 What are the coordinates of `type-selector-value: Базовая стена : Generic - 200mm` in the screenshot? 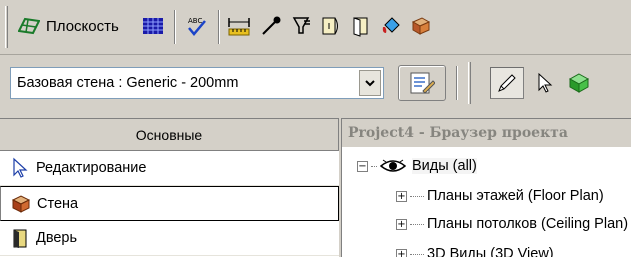 It's located at (128, 83).